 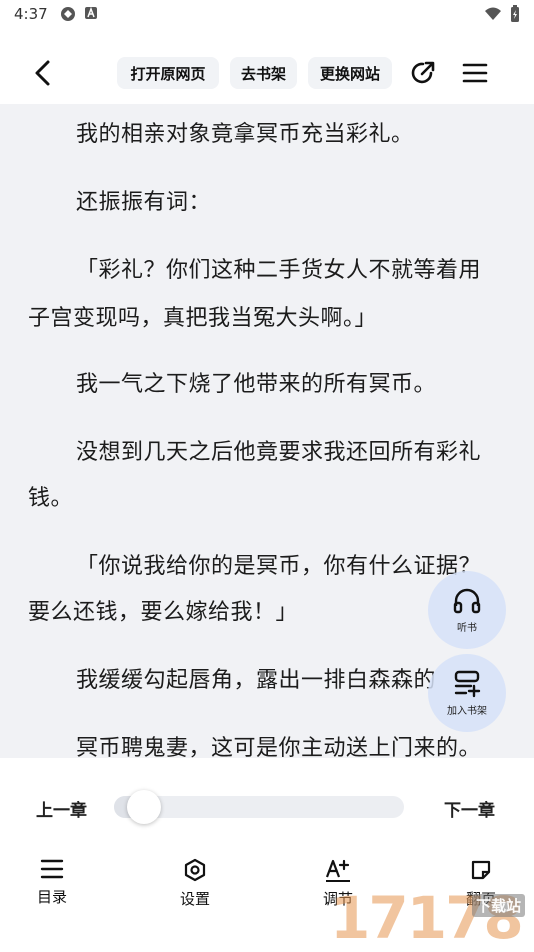 What do you see at coordinates (467, 711) in the screenshot?
I see `add-to-bookshelf-label: 加入书架` at bounding box center [467, 711].